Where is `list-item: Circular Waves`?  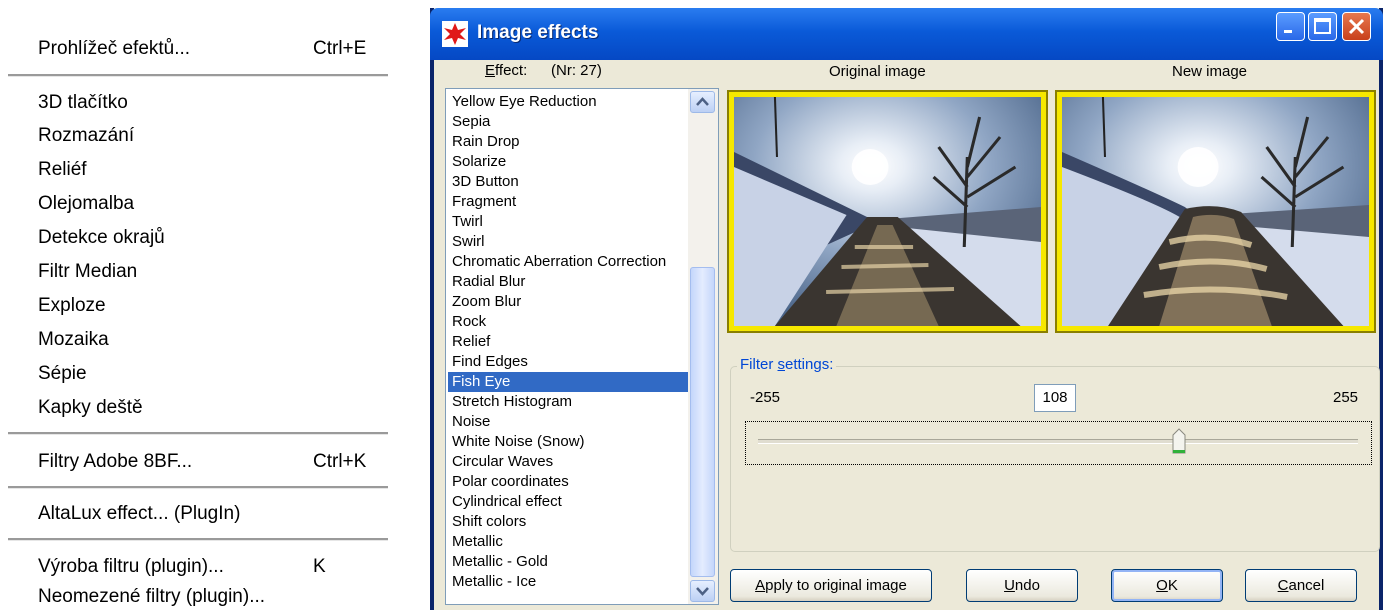 list-item: Circular Waves is located at coordinates (502, 462).